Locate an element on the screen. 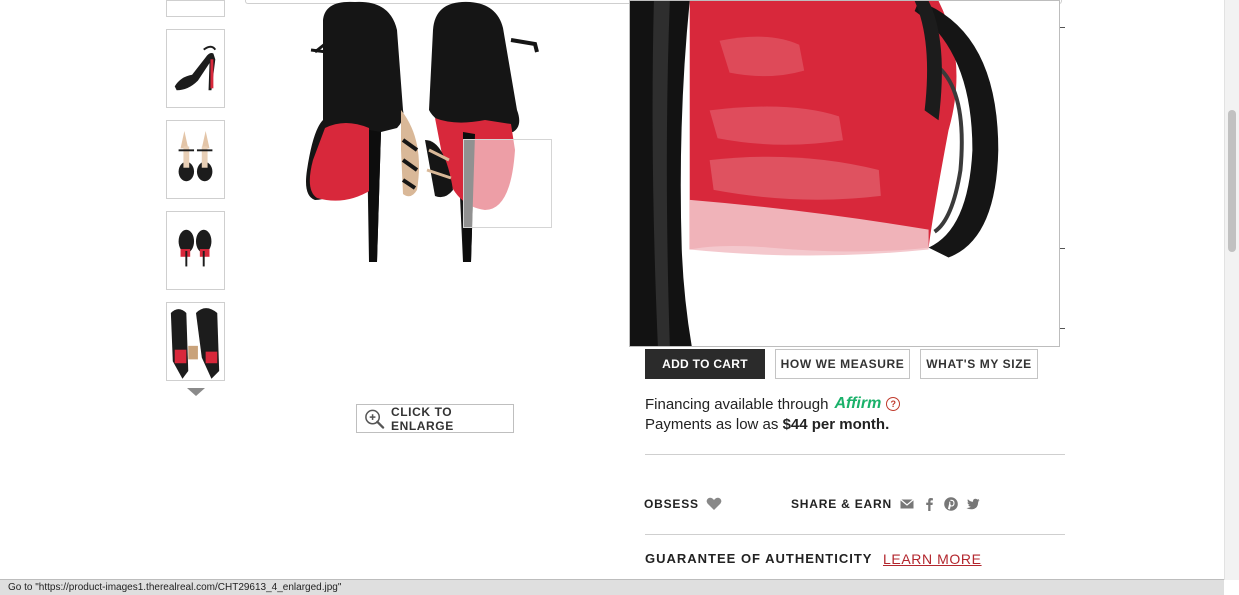  thumbnail-side-view is located at coordinates (195, 68).